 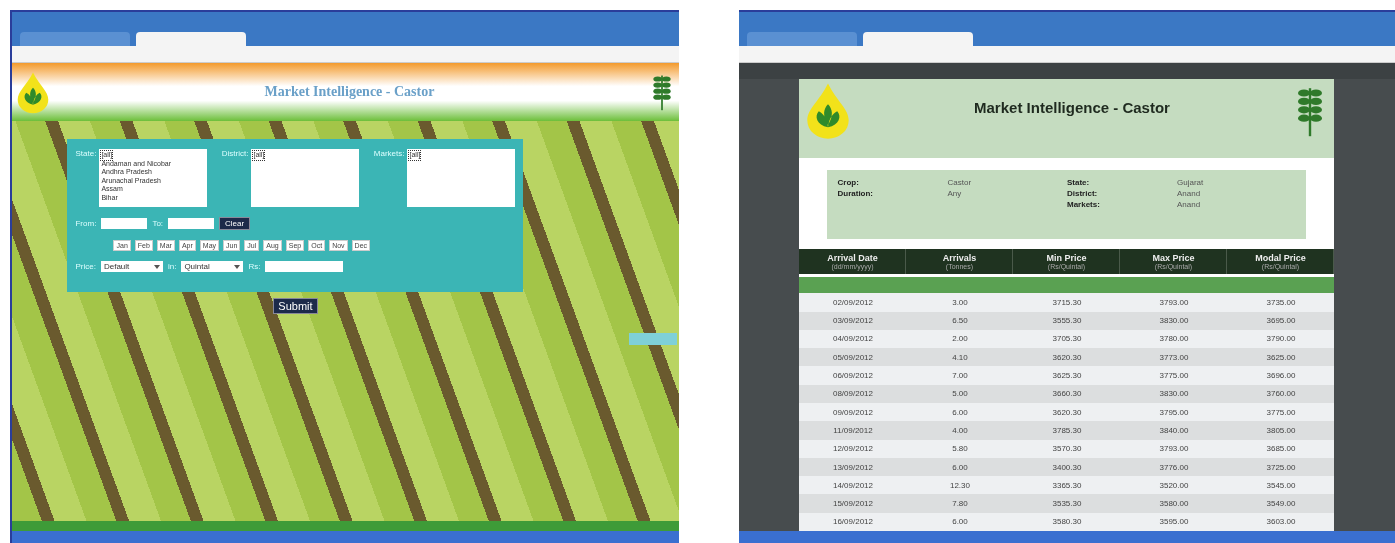 I want to click on field-label: District:, so click(x=235, y=154).